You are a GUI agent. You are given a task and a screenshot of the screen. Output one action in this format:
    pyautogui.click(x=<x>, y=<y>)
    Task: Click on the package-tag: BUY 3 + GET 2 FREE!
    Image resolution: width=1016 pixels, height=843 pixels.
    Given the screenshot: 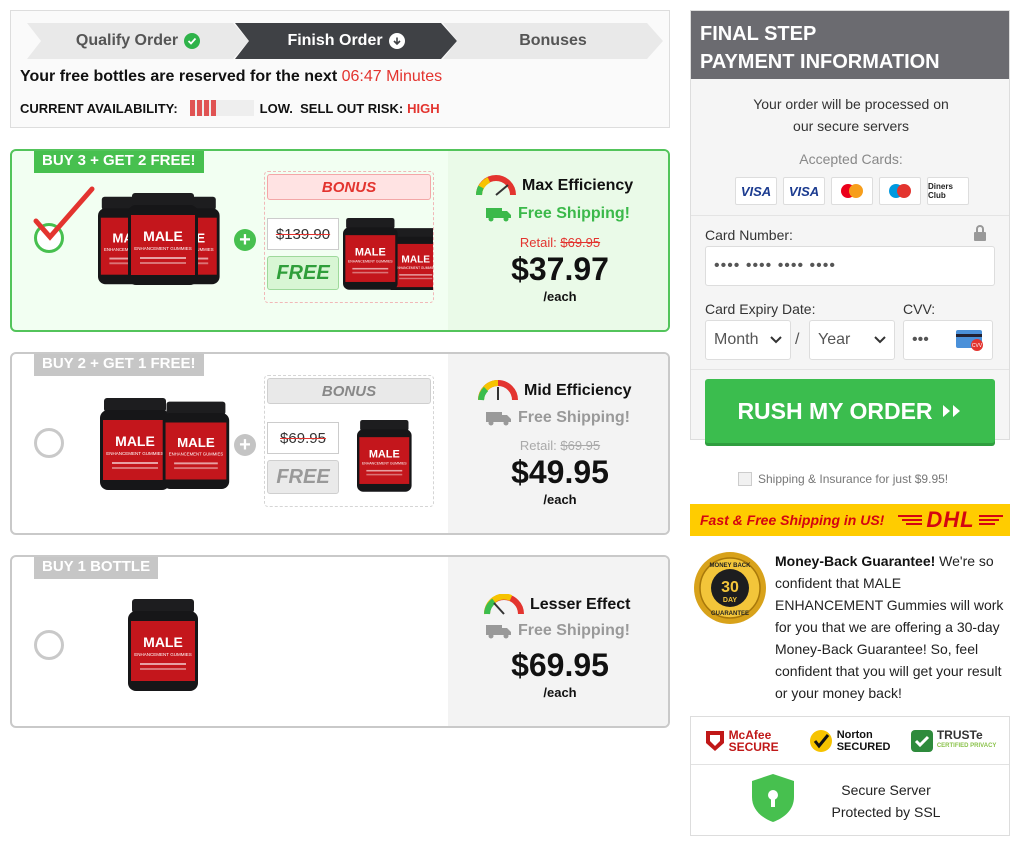 What is the action you would take?
    pyautogui.click(x=119, y=162)
    